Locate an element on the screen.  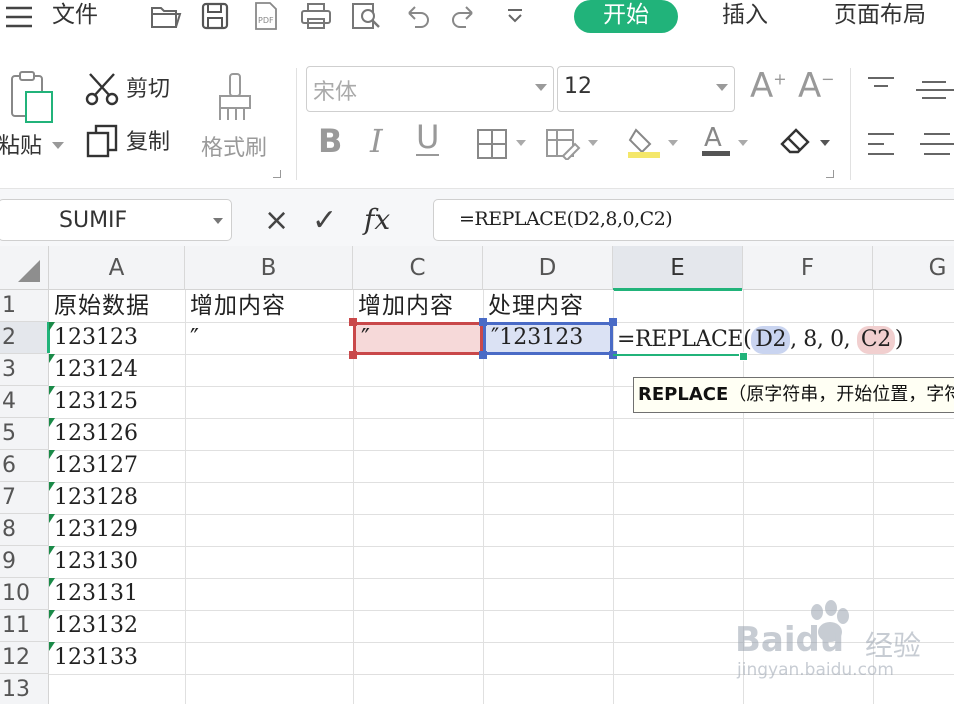
font-color-icon: A is located at coordinates (716, 142).